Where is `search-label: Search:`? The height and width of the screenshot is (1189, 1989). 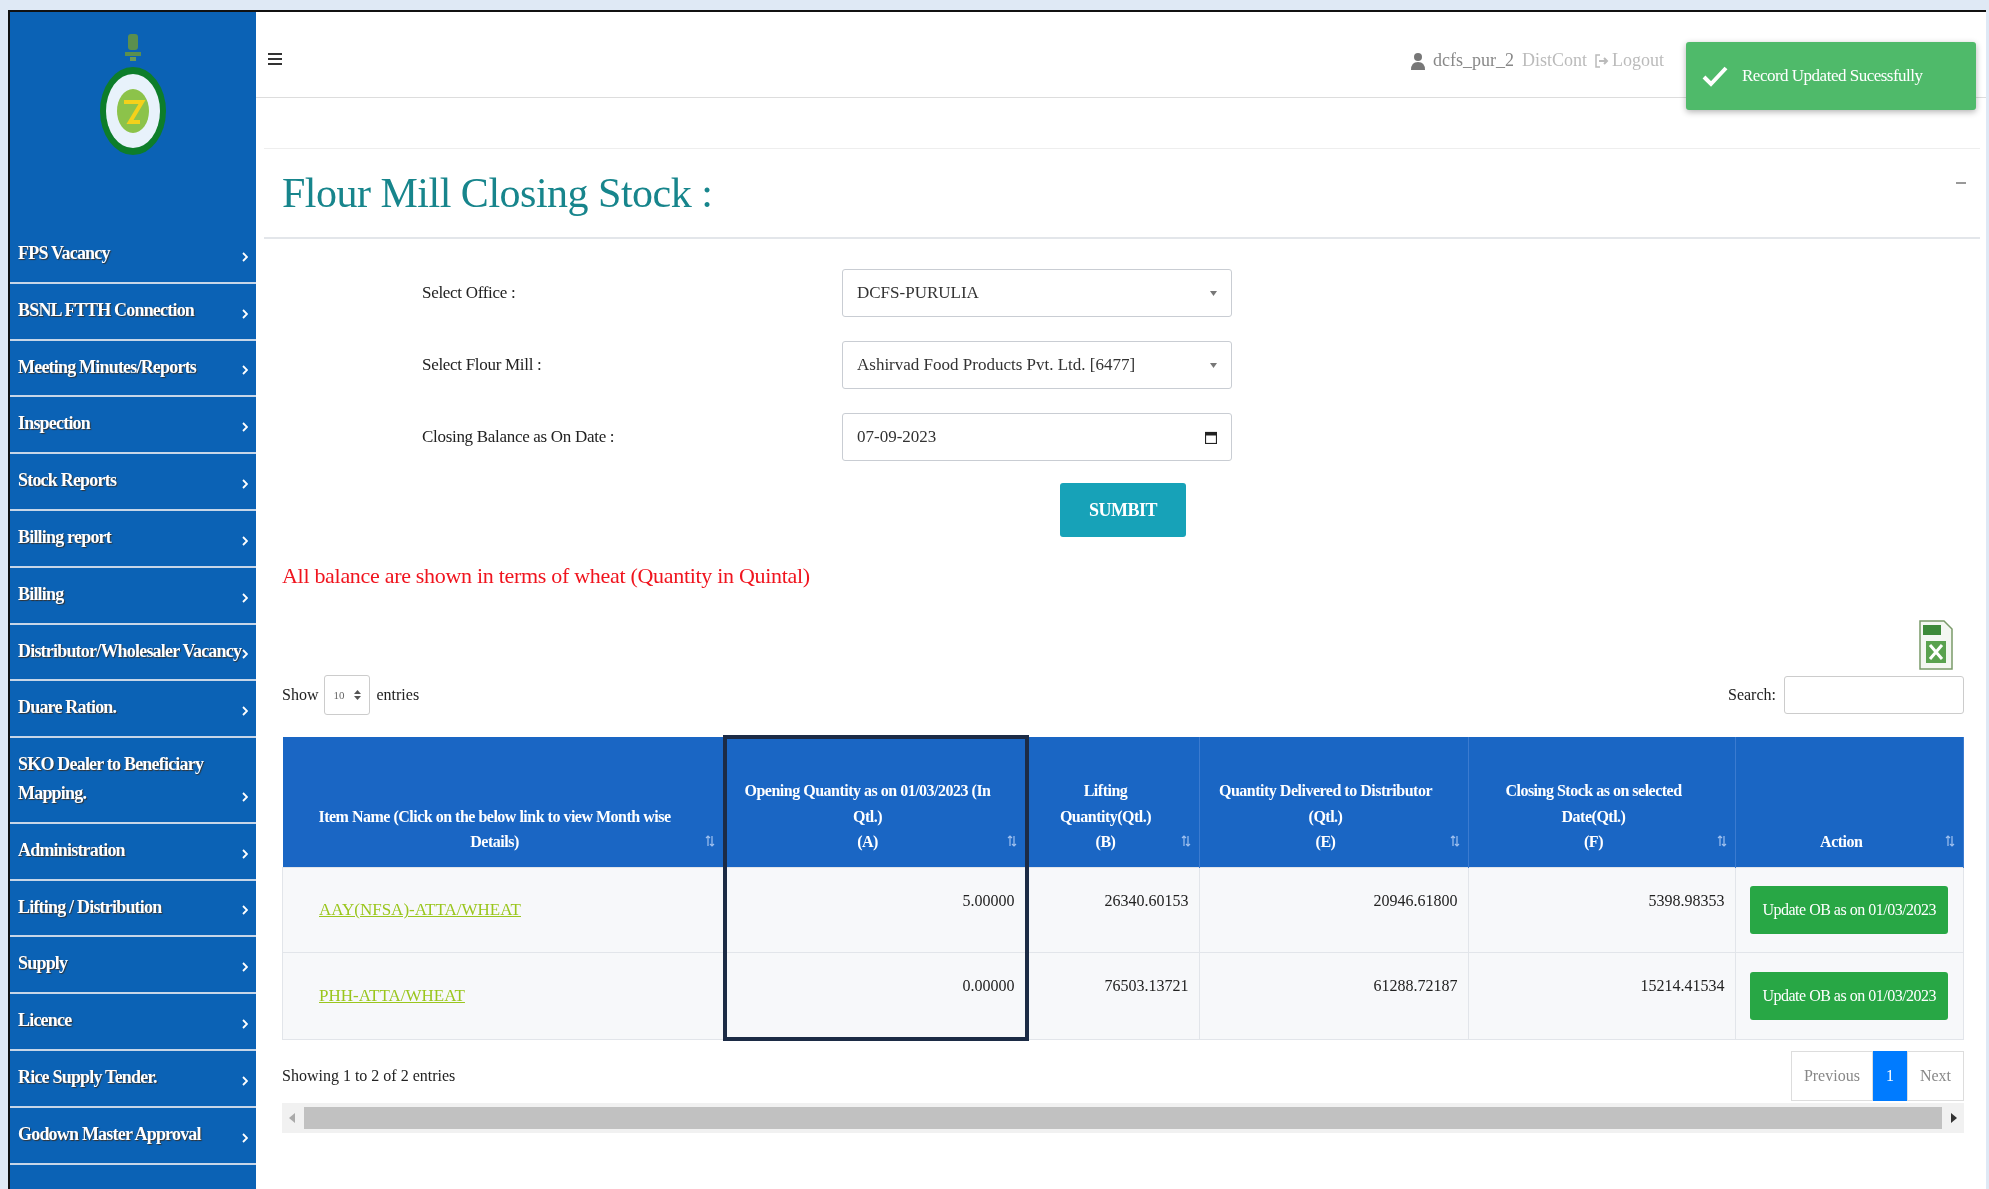 search-label: Search: is located at coordinates (1752, 695).